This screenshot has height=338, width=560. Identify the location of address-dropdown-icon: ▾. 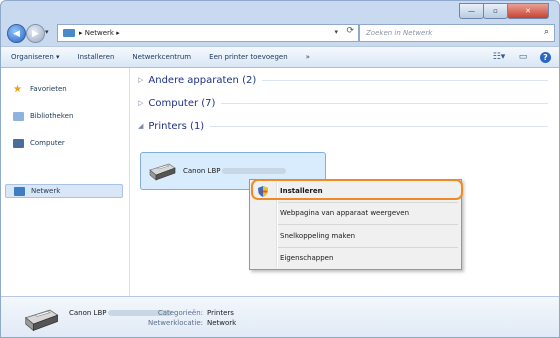
(336, 32).